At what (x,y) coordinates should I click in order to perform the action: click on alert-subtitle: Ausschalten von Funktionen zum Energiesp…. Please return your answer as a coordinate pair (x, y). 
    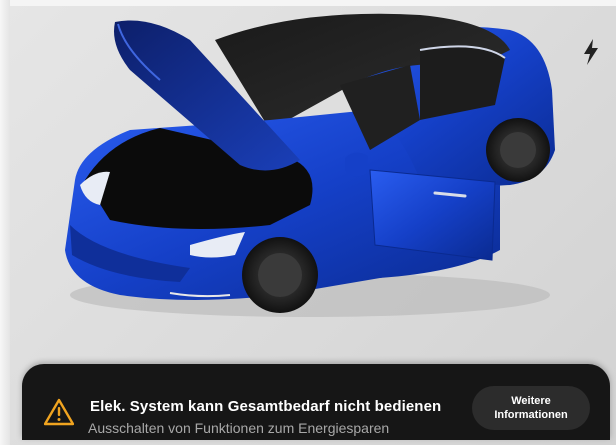
    Looking at the image, I should click on (239, 428).